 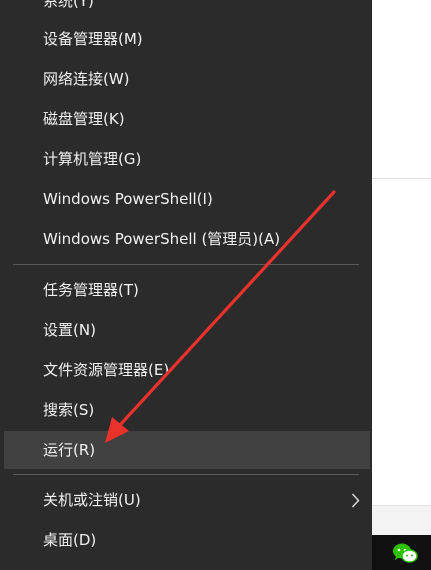 What do you see at coordinates (401, 285) in the screenshot?
I see `background-window` at bounding box center [401, 285].